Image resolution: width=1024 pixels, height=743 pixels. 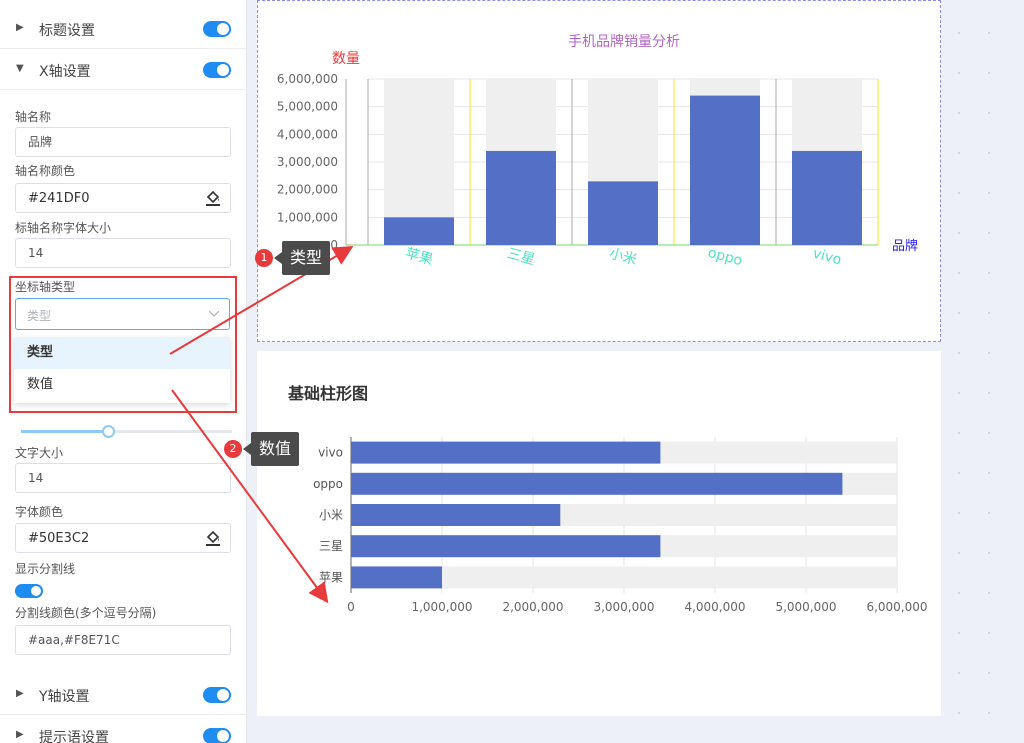 I want to click on step-badge-1: 1, so click(x=264, y=258).